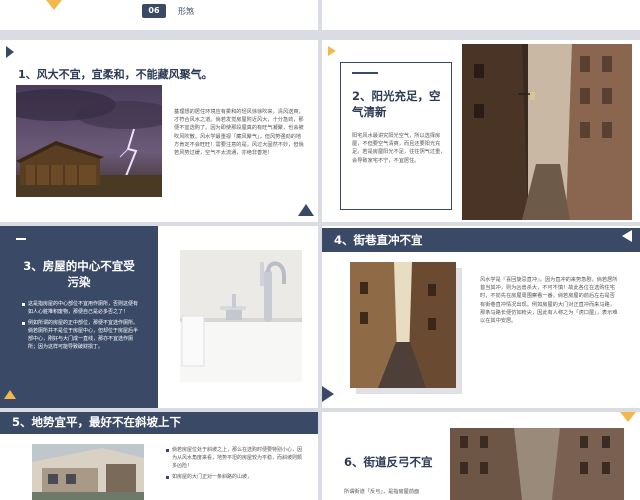 The height and width of the screenshot is (500, 640). I want to click on panel-accent-line, so click(21, 239).